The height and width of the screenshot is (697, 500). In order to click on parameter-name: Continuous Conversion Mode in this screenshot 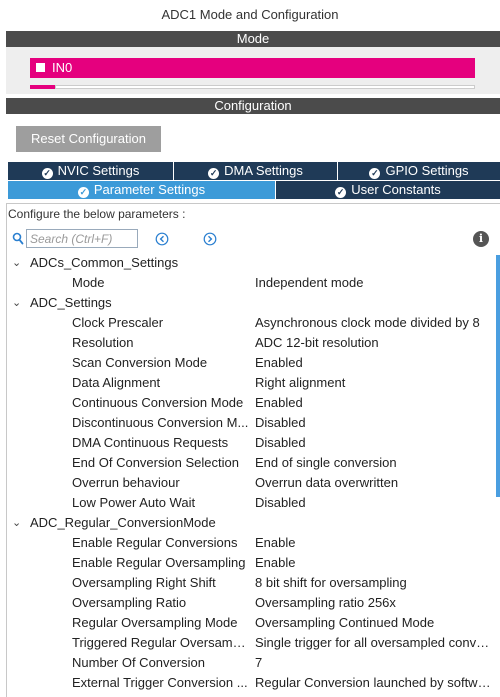, I will do `click(158, 402)`.